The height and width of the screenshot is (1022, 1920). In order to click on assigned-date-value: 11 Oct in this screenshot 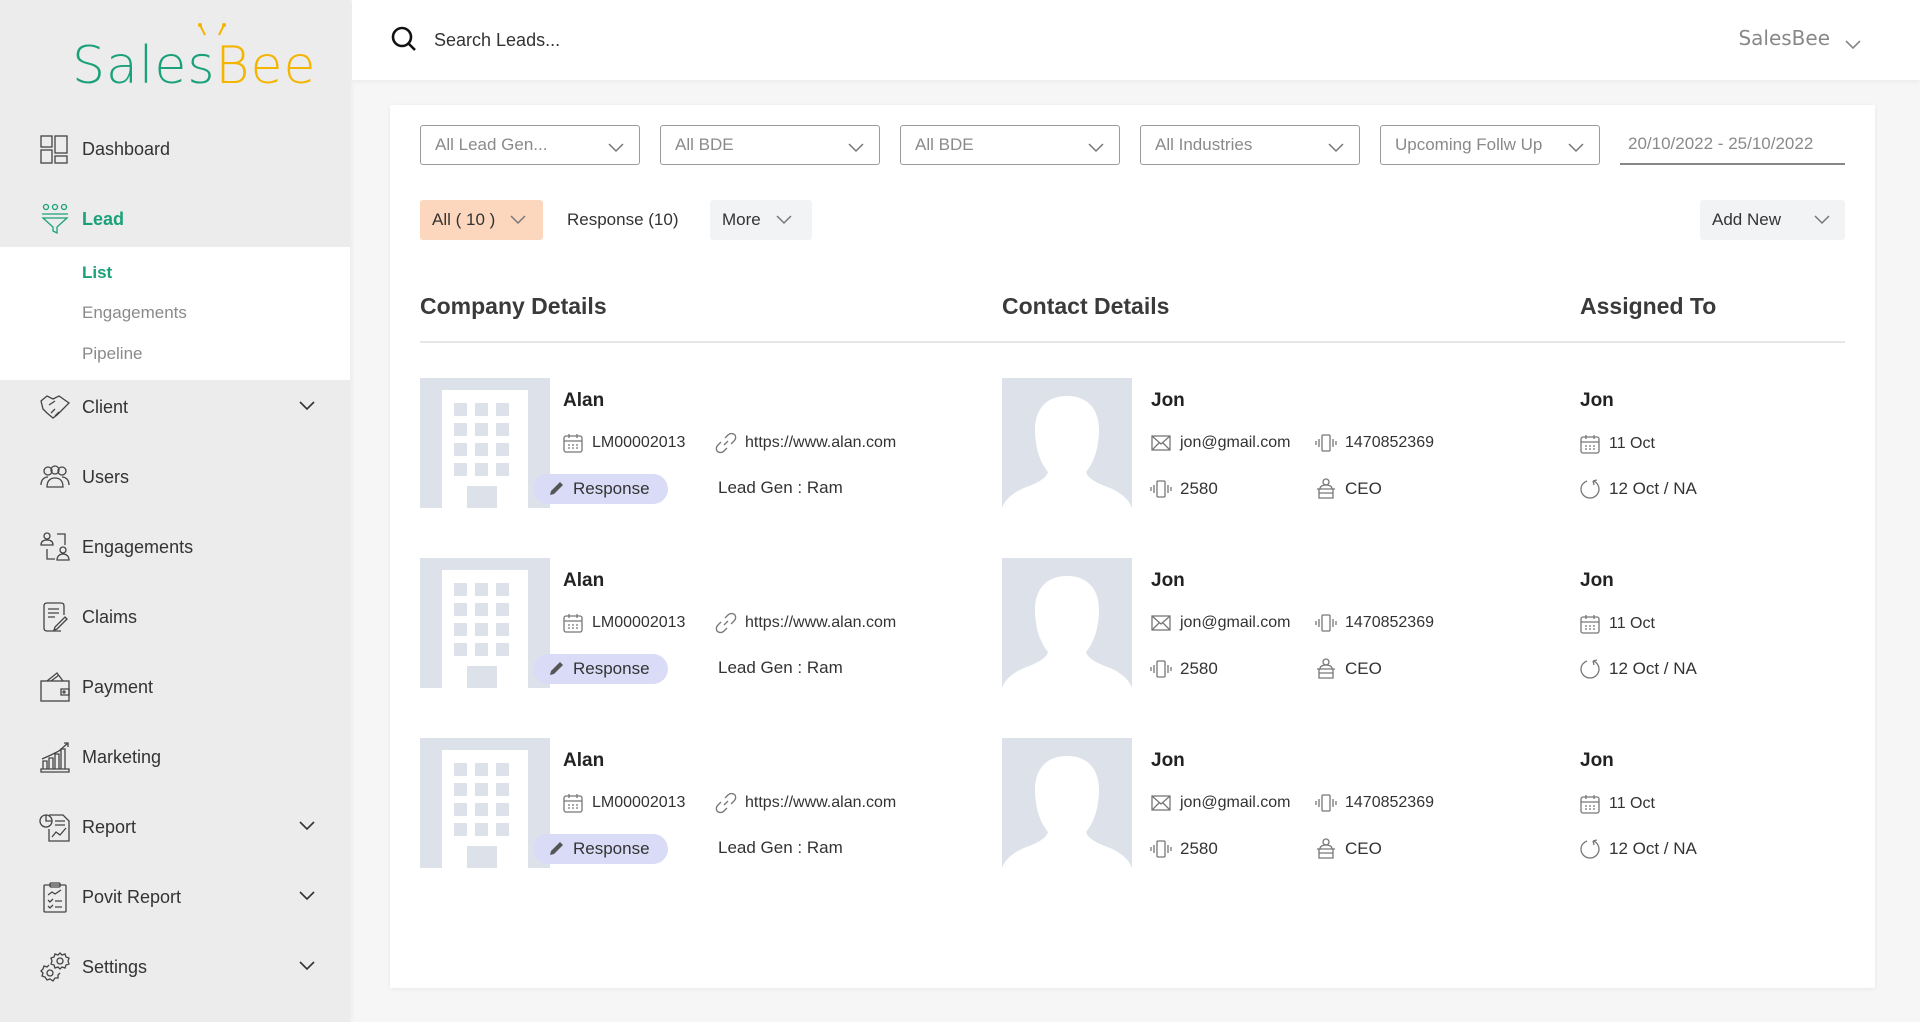, I will do `click(1632, 623)`.